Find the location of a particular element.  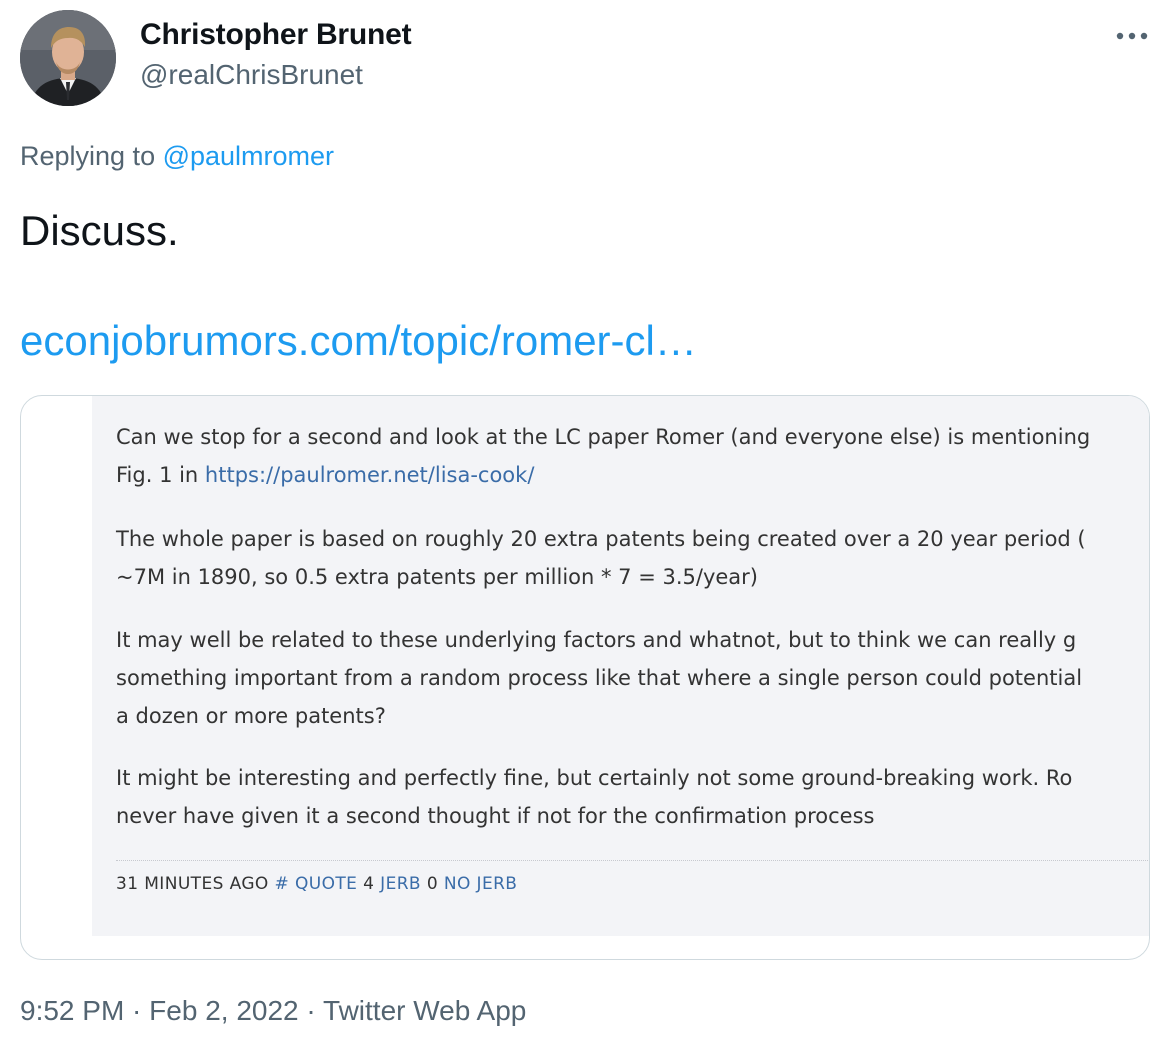

post-footer: 31 MINUTES AGO # QUOTE 4 JERB 0 NO JERB is located at coordinates (316, 884).